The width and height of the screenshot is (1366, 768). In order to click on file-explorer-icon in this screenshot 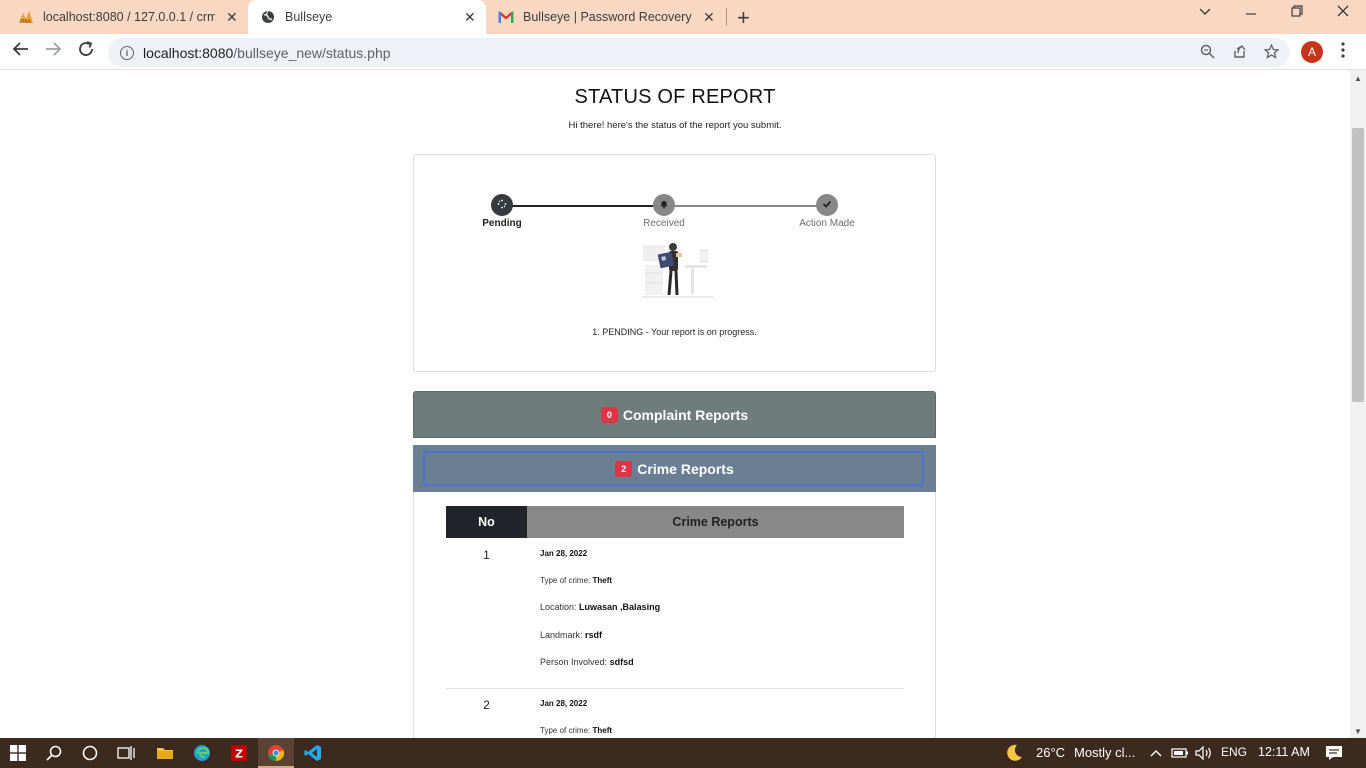, I will do `click(165, 753)`.